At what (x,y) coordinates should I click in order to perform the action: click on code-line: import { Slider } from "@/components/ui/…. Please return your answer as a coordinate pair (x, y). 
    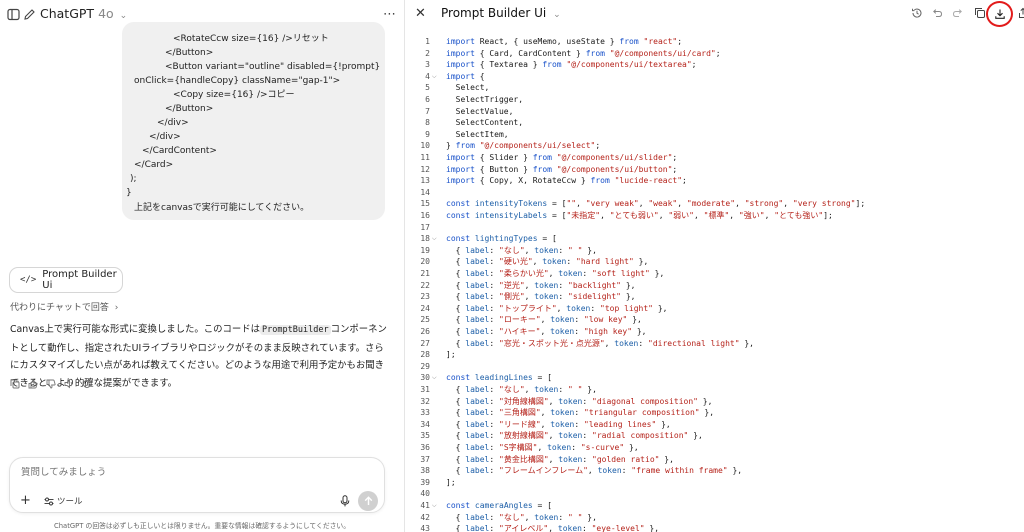
    Looking at the image, I should click on (561, 158).